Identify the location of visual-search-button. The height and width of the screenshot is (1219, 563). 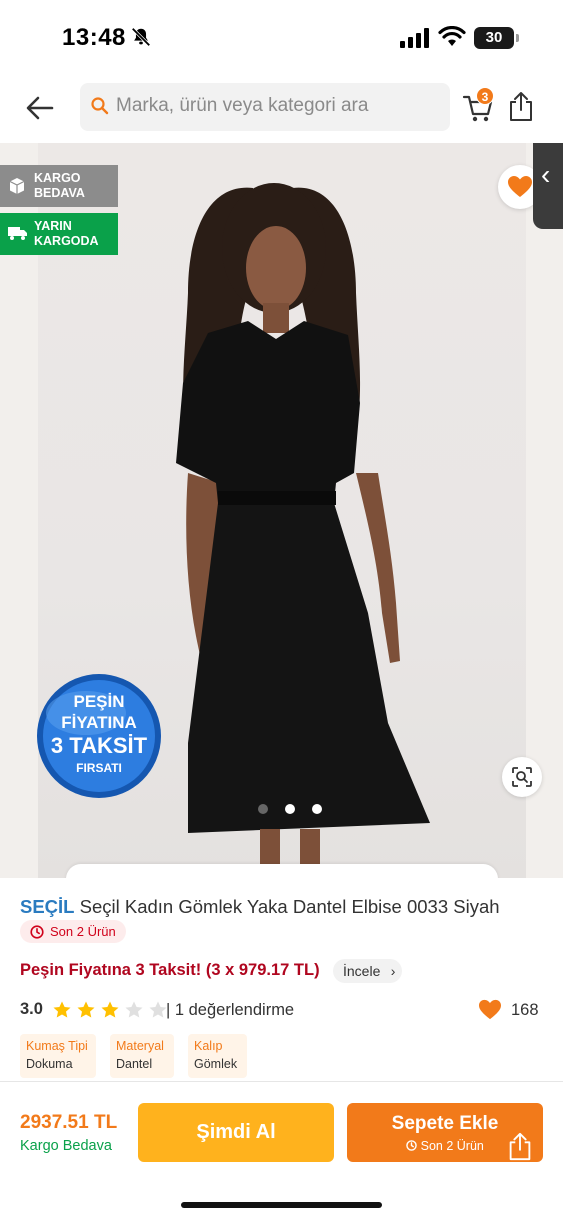
(522, 777).